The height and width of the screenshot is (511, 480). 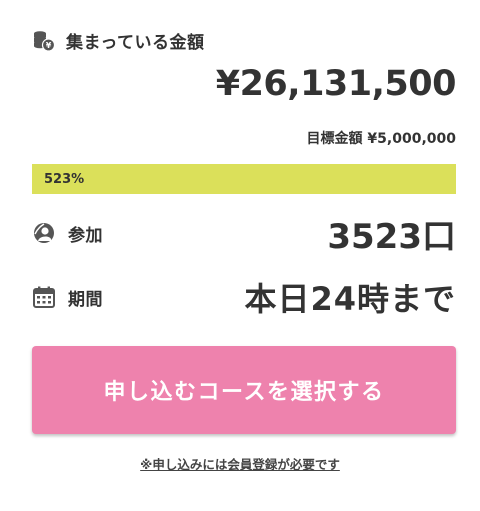 What do you see at coordinates (336, 84) in the screenshot?
I see `raised-amount: ¥26,131,500` at bounding box center [336, 84].